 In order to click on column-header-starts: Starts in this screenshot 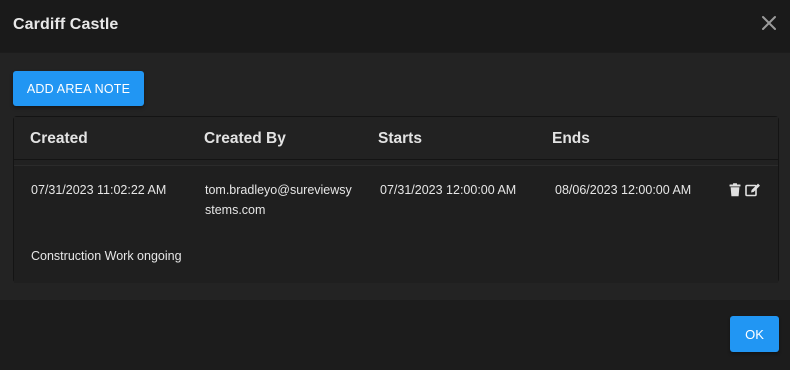, I will do `click(400, 138)`.